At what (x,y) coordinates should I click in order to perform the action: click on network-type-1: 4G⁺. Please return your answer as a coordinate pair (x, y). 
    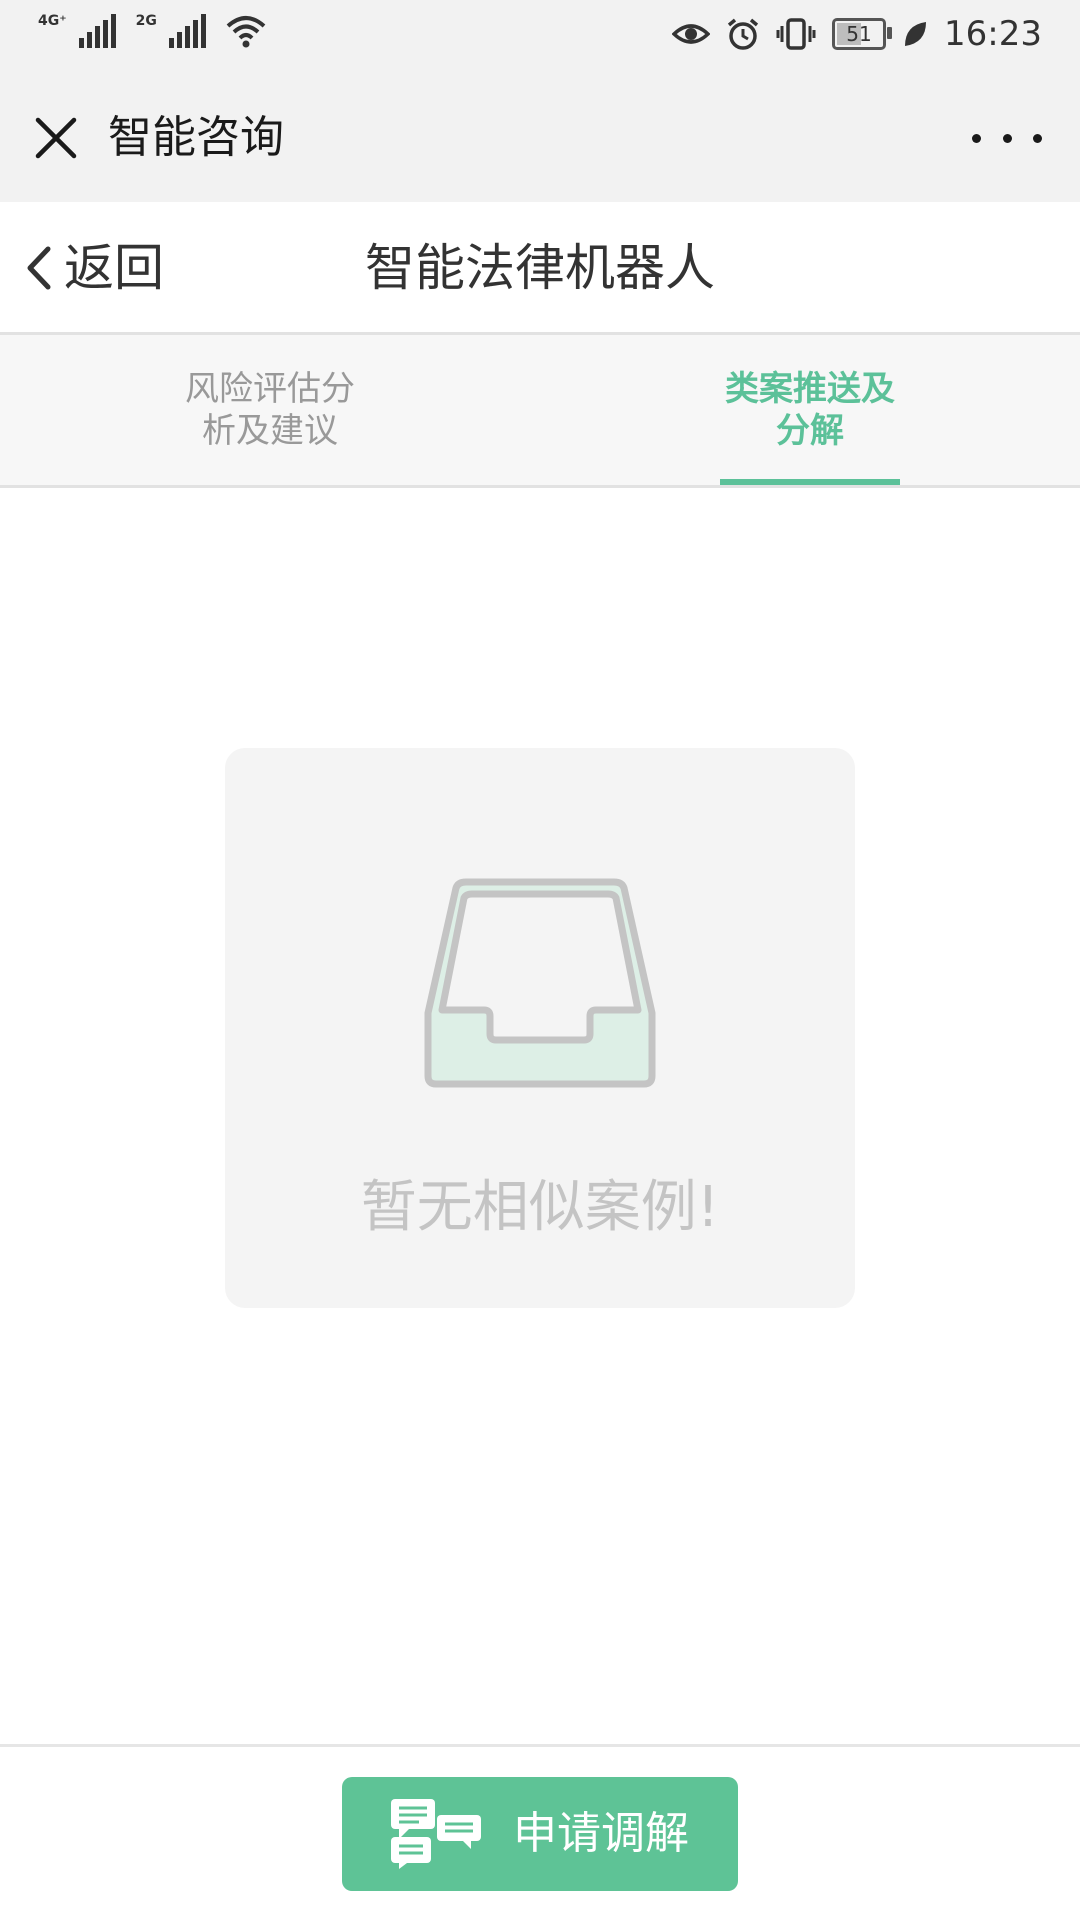
    Looking at the image, I should click on (52, 21).